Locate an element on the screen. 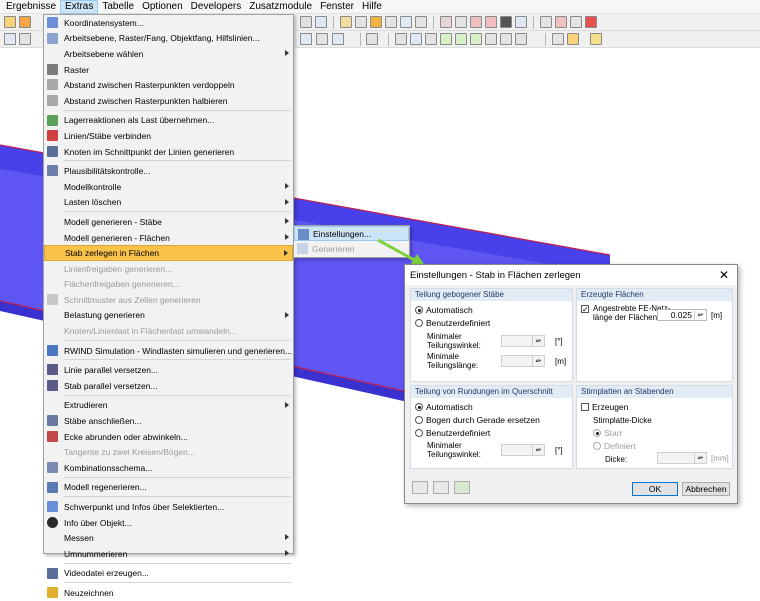 The height and width of the screenshot is (601, 760). min-angle-input: ▴▸ is located at coordinates (523, 341).